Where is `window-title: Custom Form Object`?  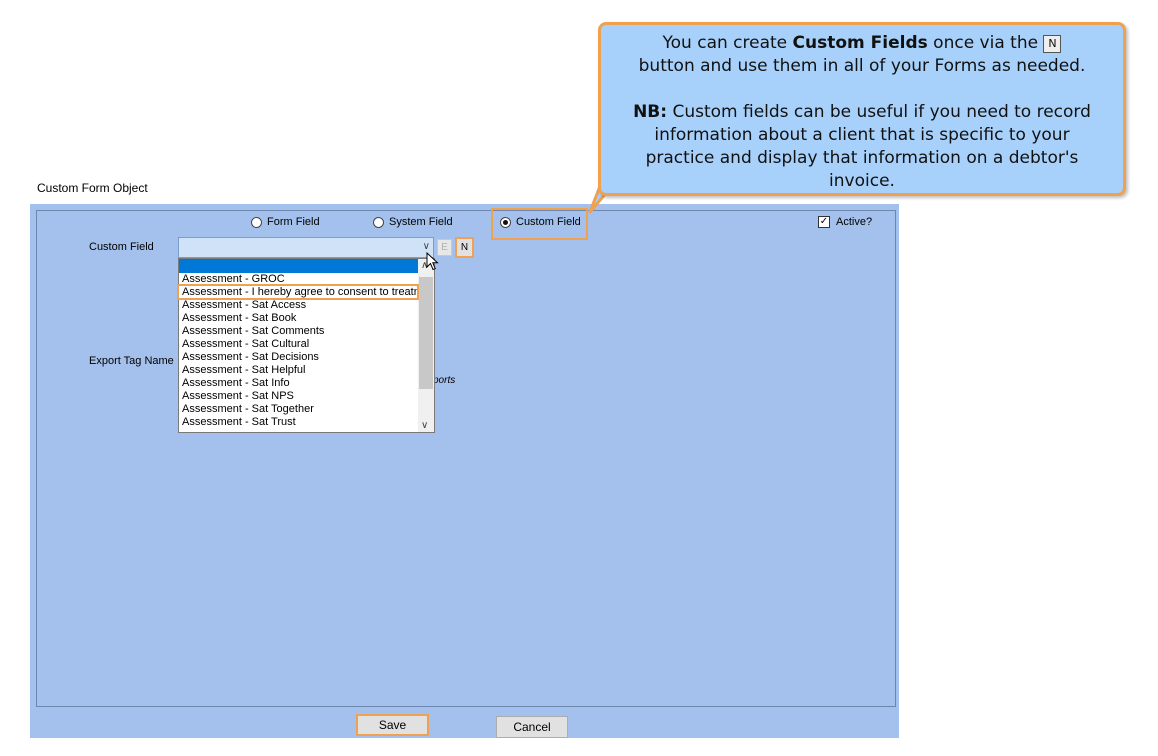
window-title: Custom Form Object is located at coordinates (92, 188).